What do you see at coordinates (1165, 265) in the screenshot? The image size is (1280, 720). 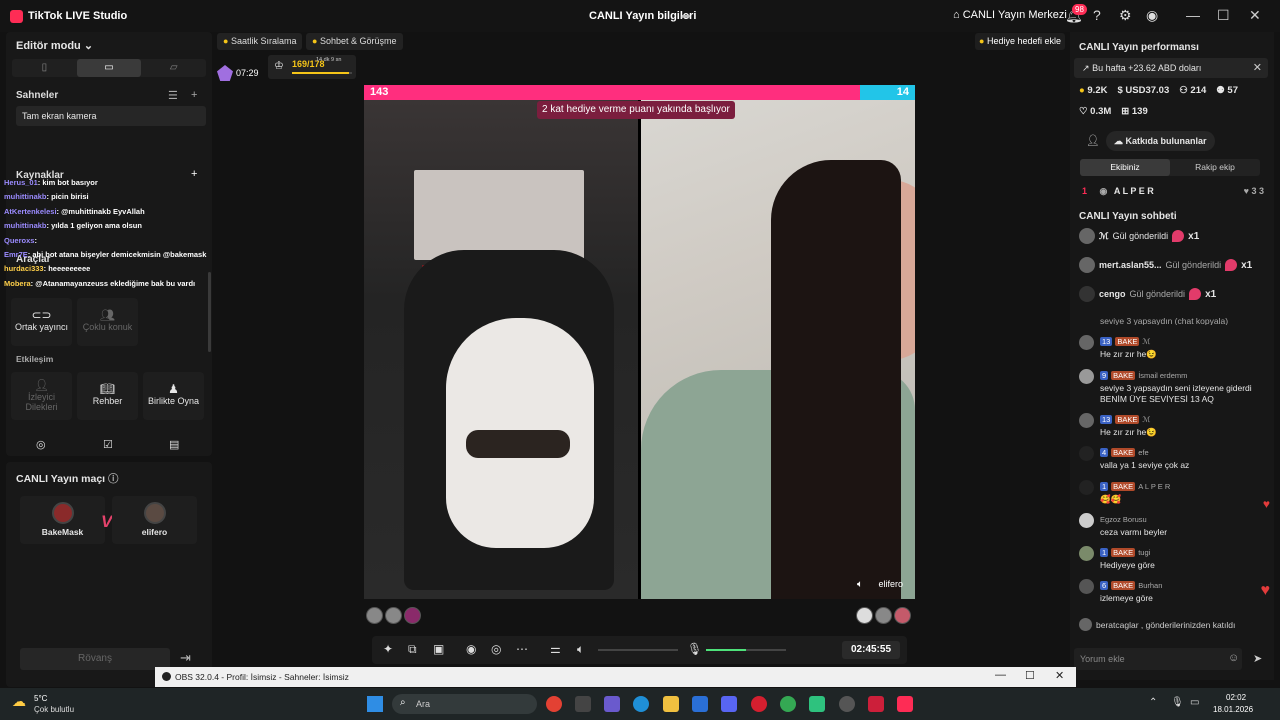 I see `gift-event: mert.aslan55... Gül gönderildi x1` at bounding box center [1165, 265].